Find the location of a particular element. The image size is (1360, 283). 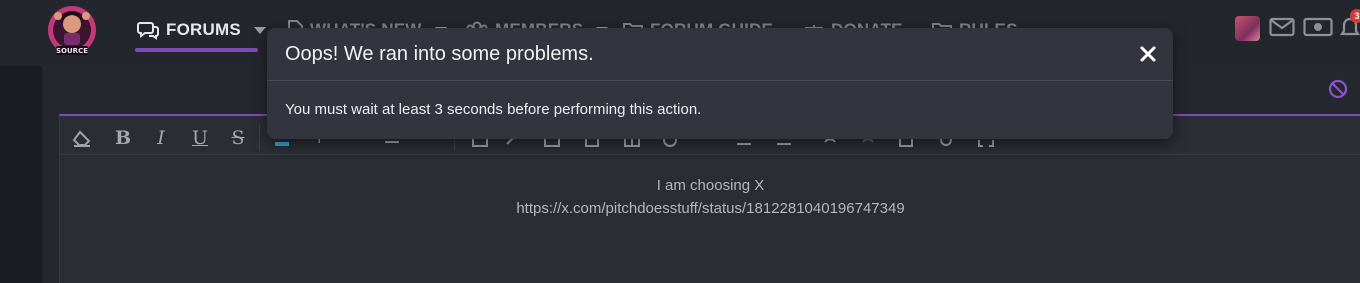

nav-forums: FORUMS is located at coordinates (201, 30).